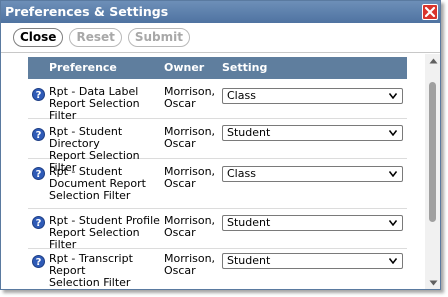 Image resolution: width=448 pixels, height=297 pixels. I want to click on window-title: Preferences & Settings, so click(87, 11).